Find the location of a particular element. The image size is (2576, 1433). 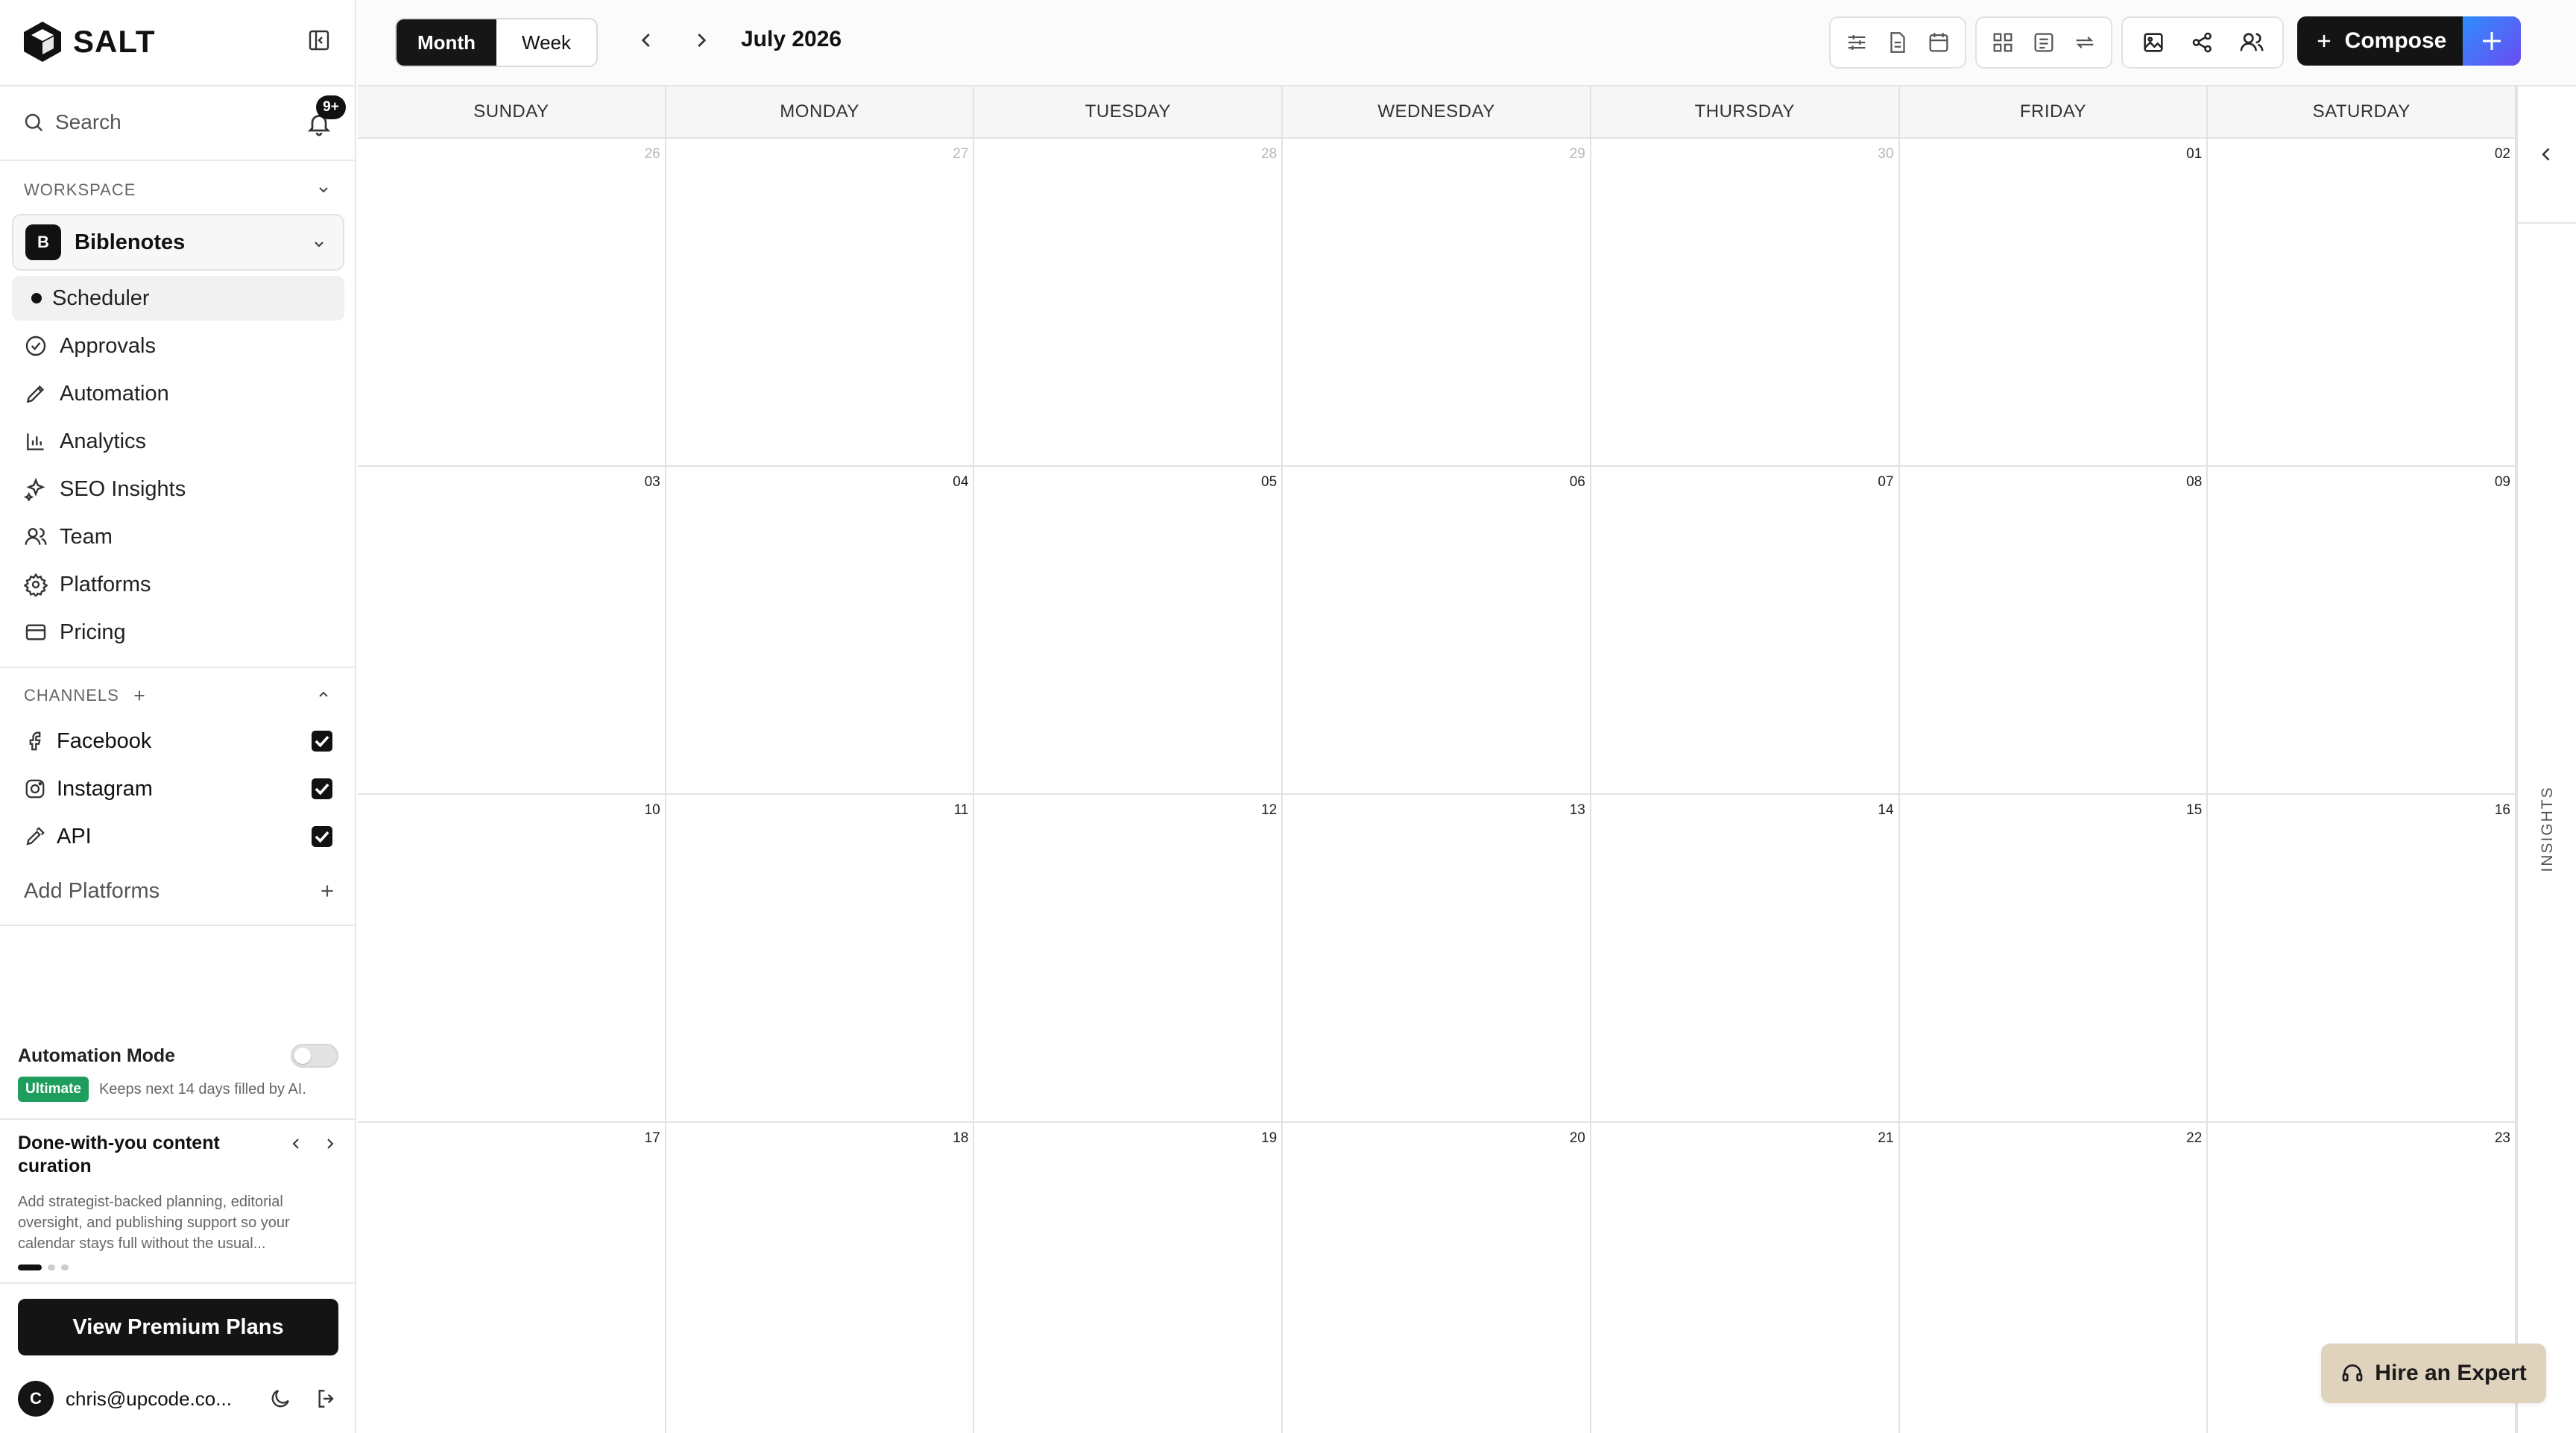

sidebar-item-pricing: Pricing is located at coordinates (178, 632).